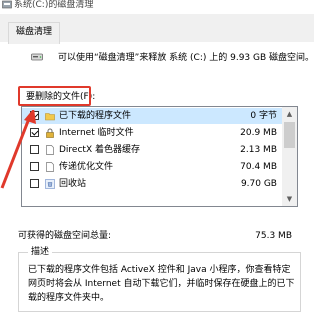  Describe the element at coordinates (258, 184) in the screenshot. I see `item-size: 9.70 GB` at that location.